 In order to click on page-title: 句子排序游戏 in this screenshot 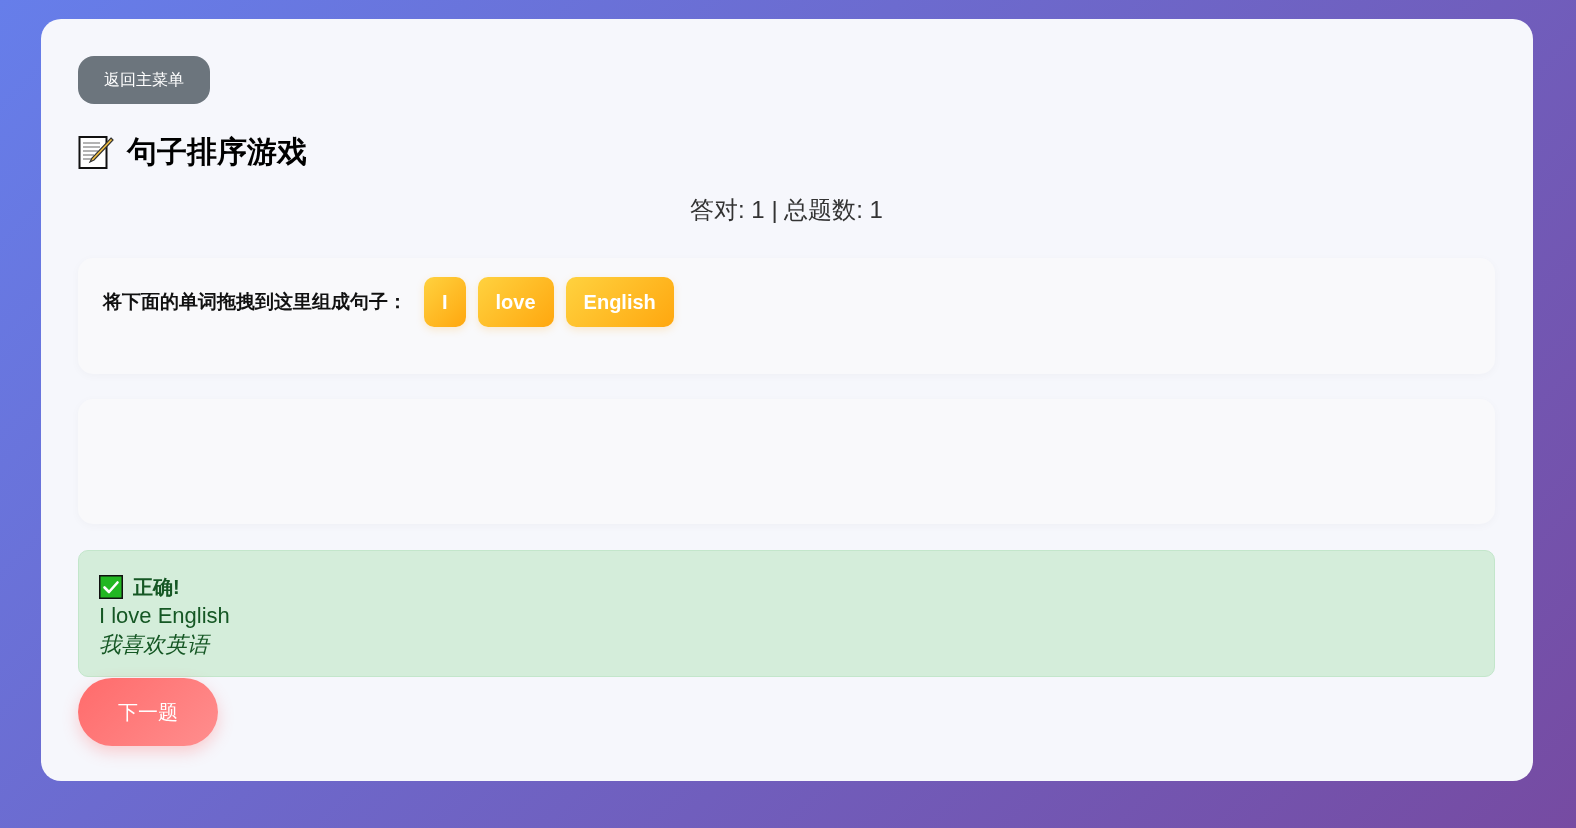, I will do `click(217, 152)`.